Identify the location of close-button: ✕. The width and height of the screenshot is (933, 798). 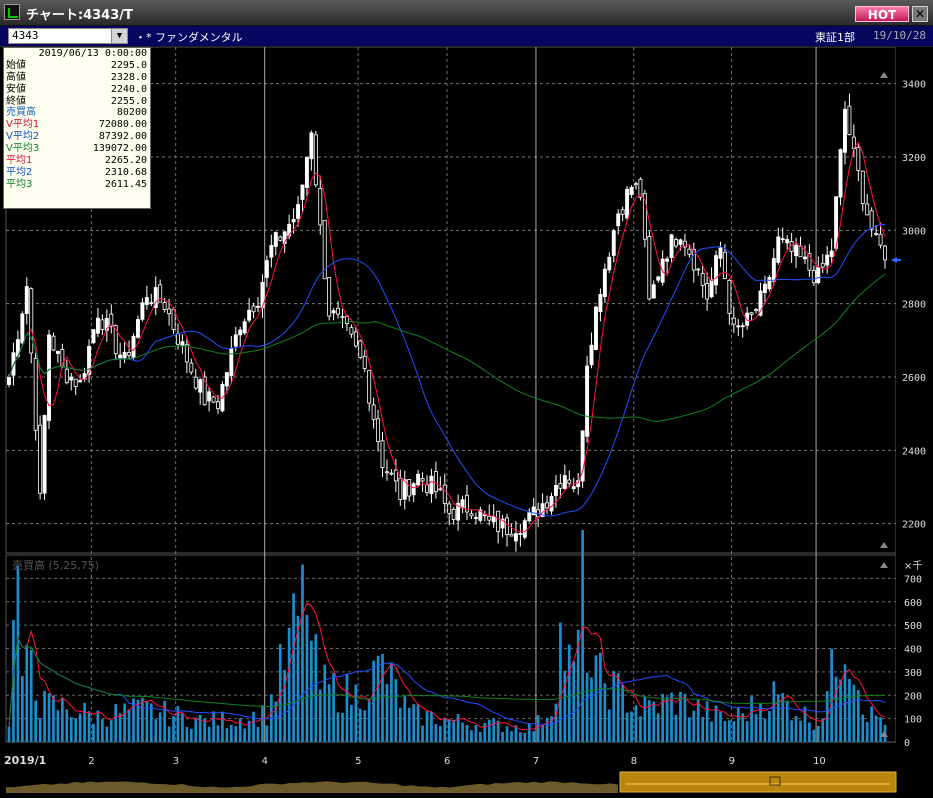
(920, 14).